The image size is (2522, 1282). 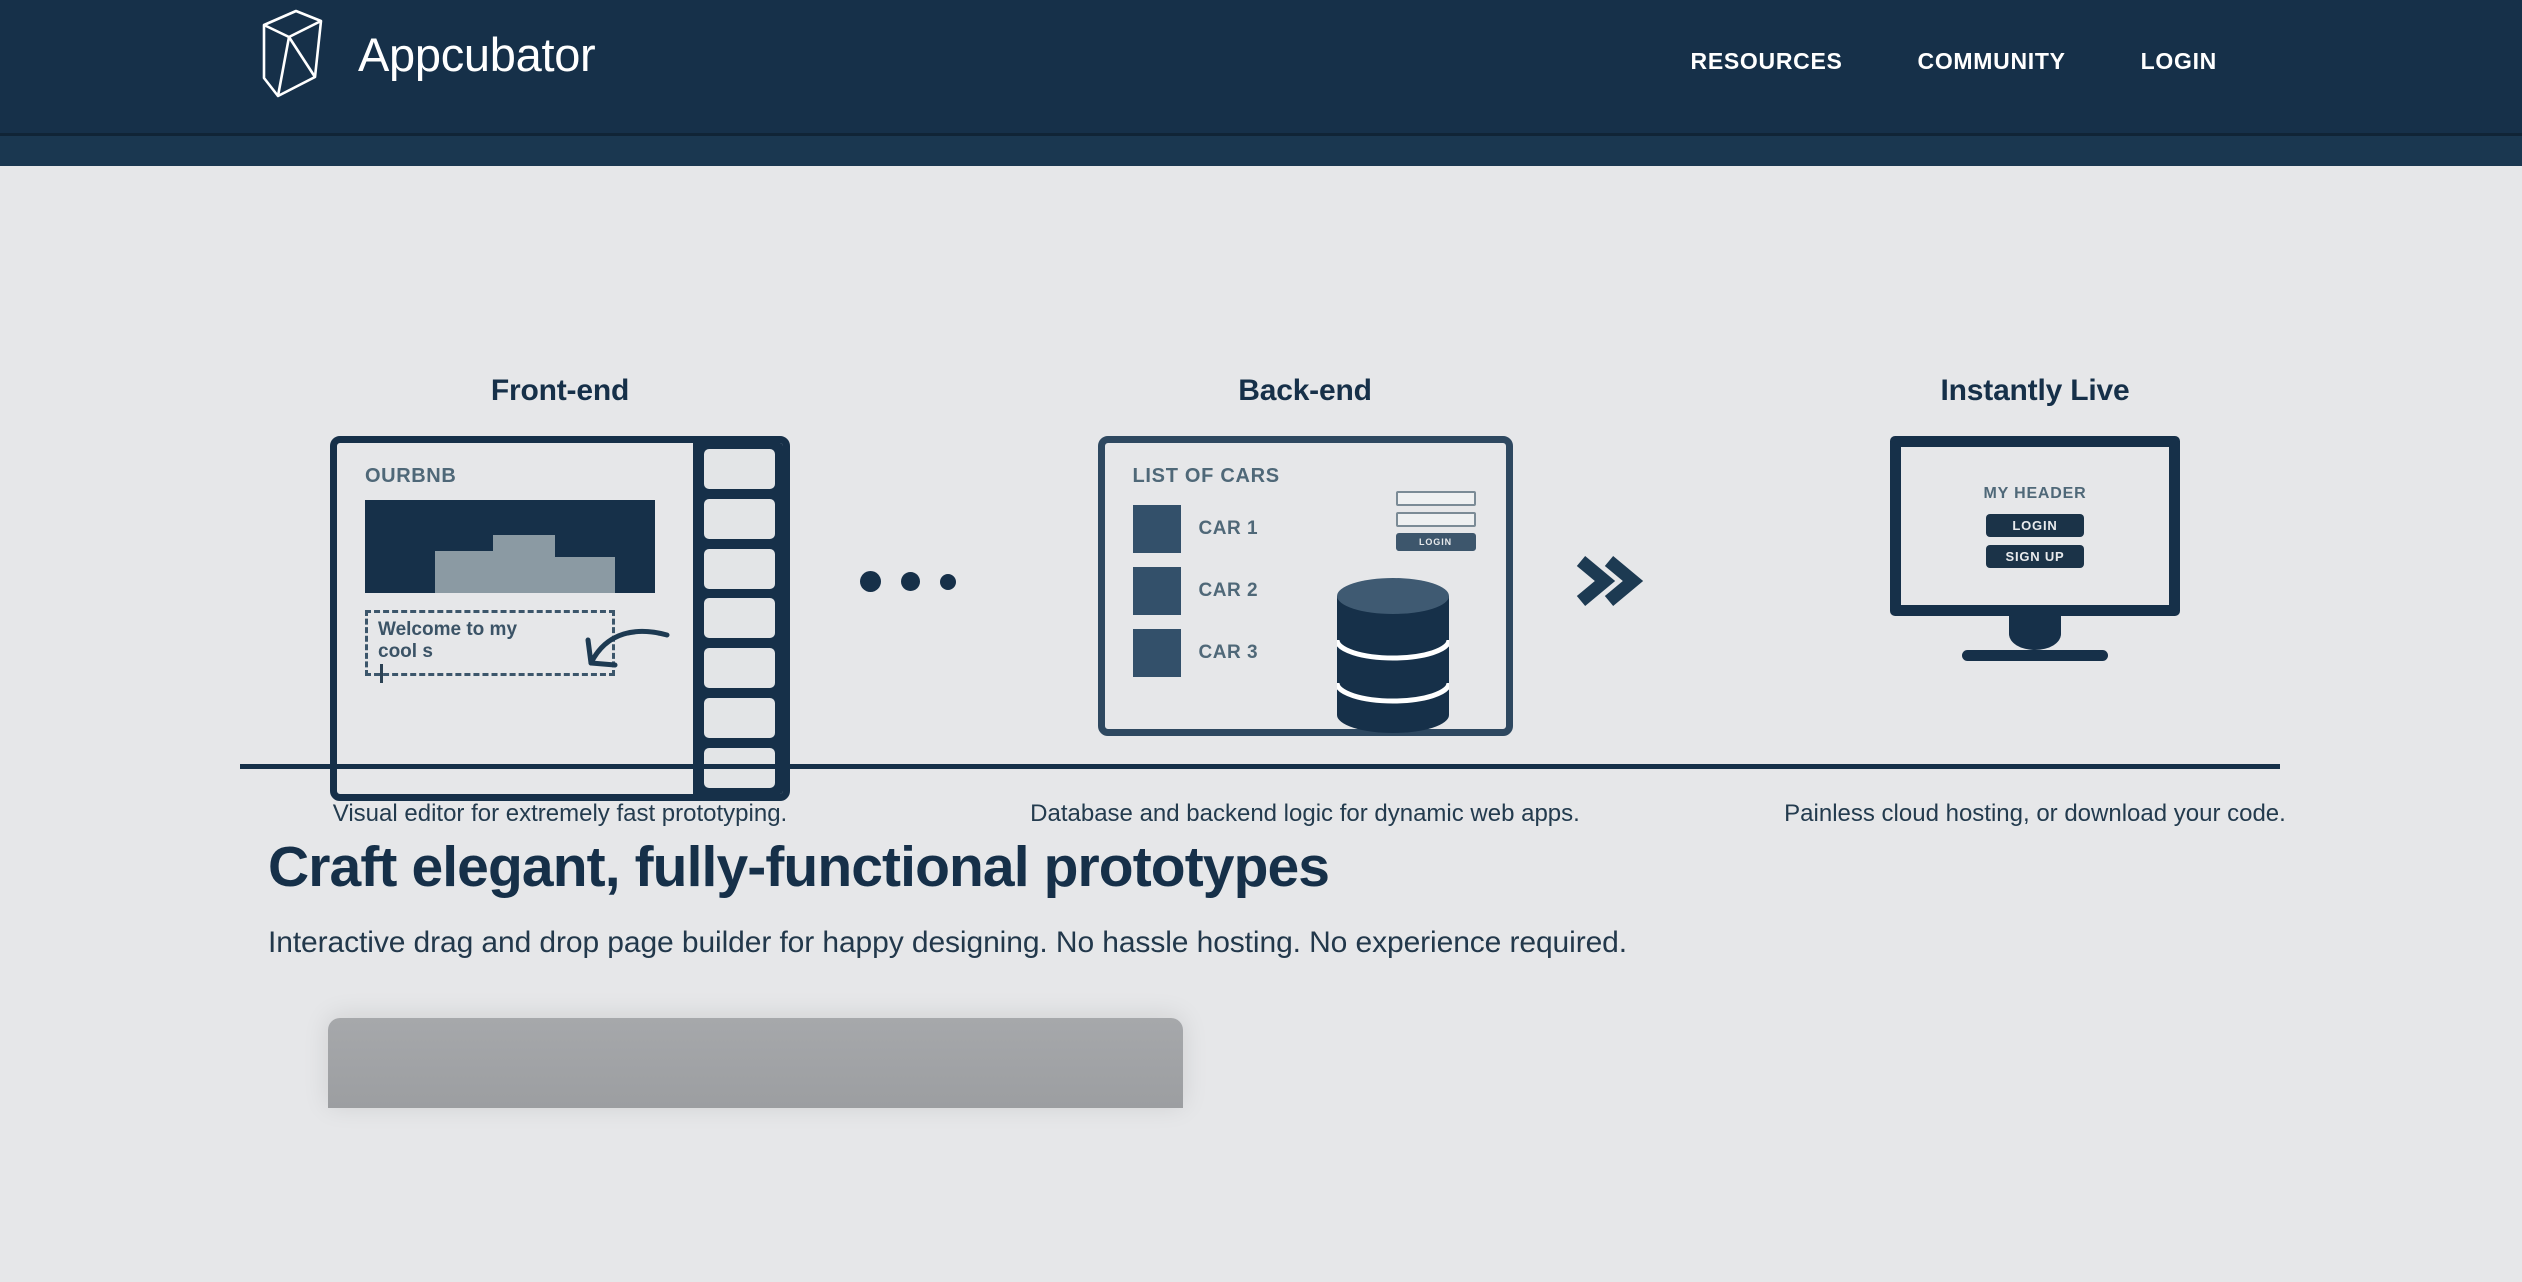 I want to click on item-label: CAR 1, so click(x=1228, y=528).